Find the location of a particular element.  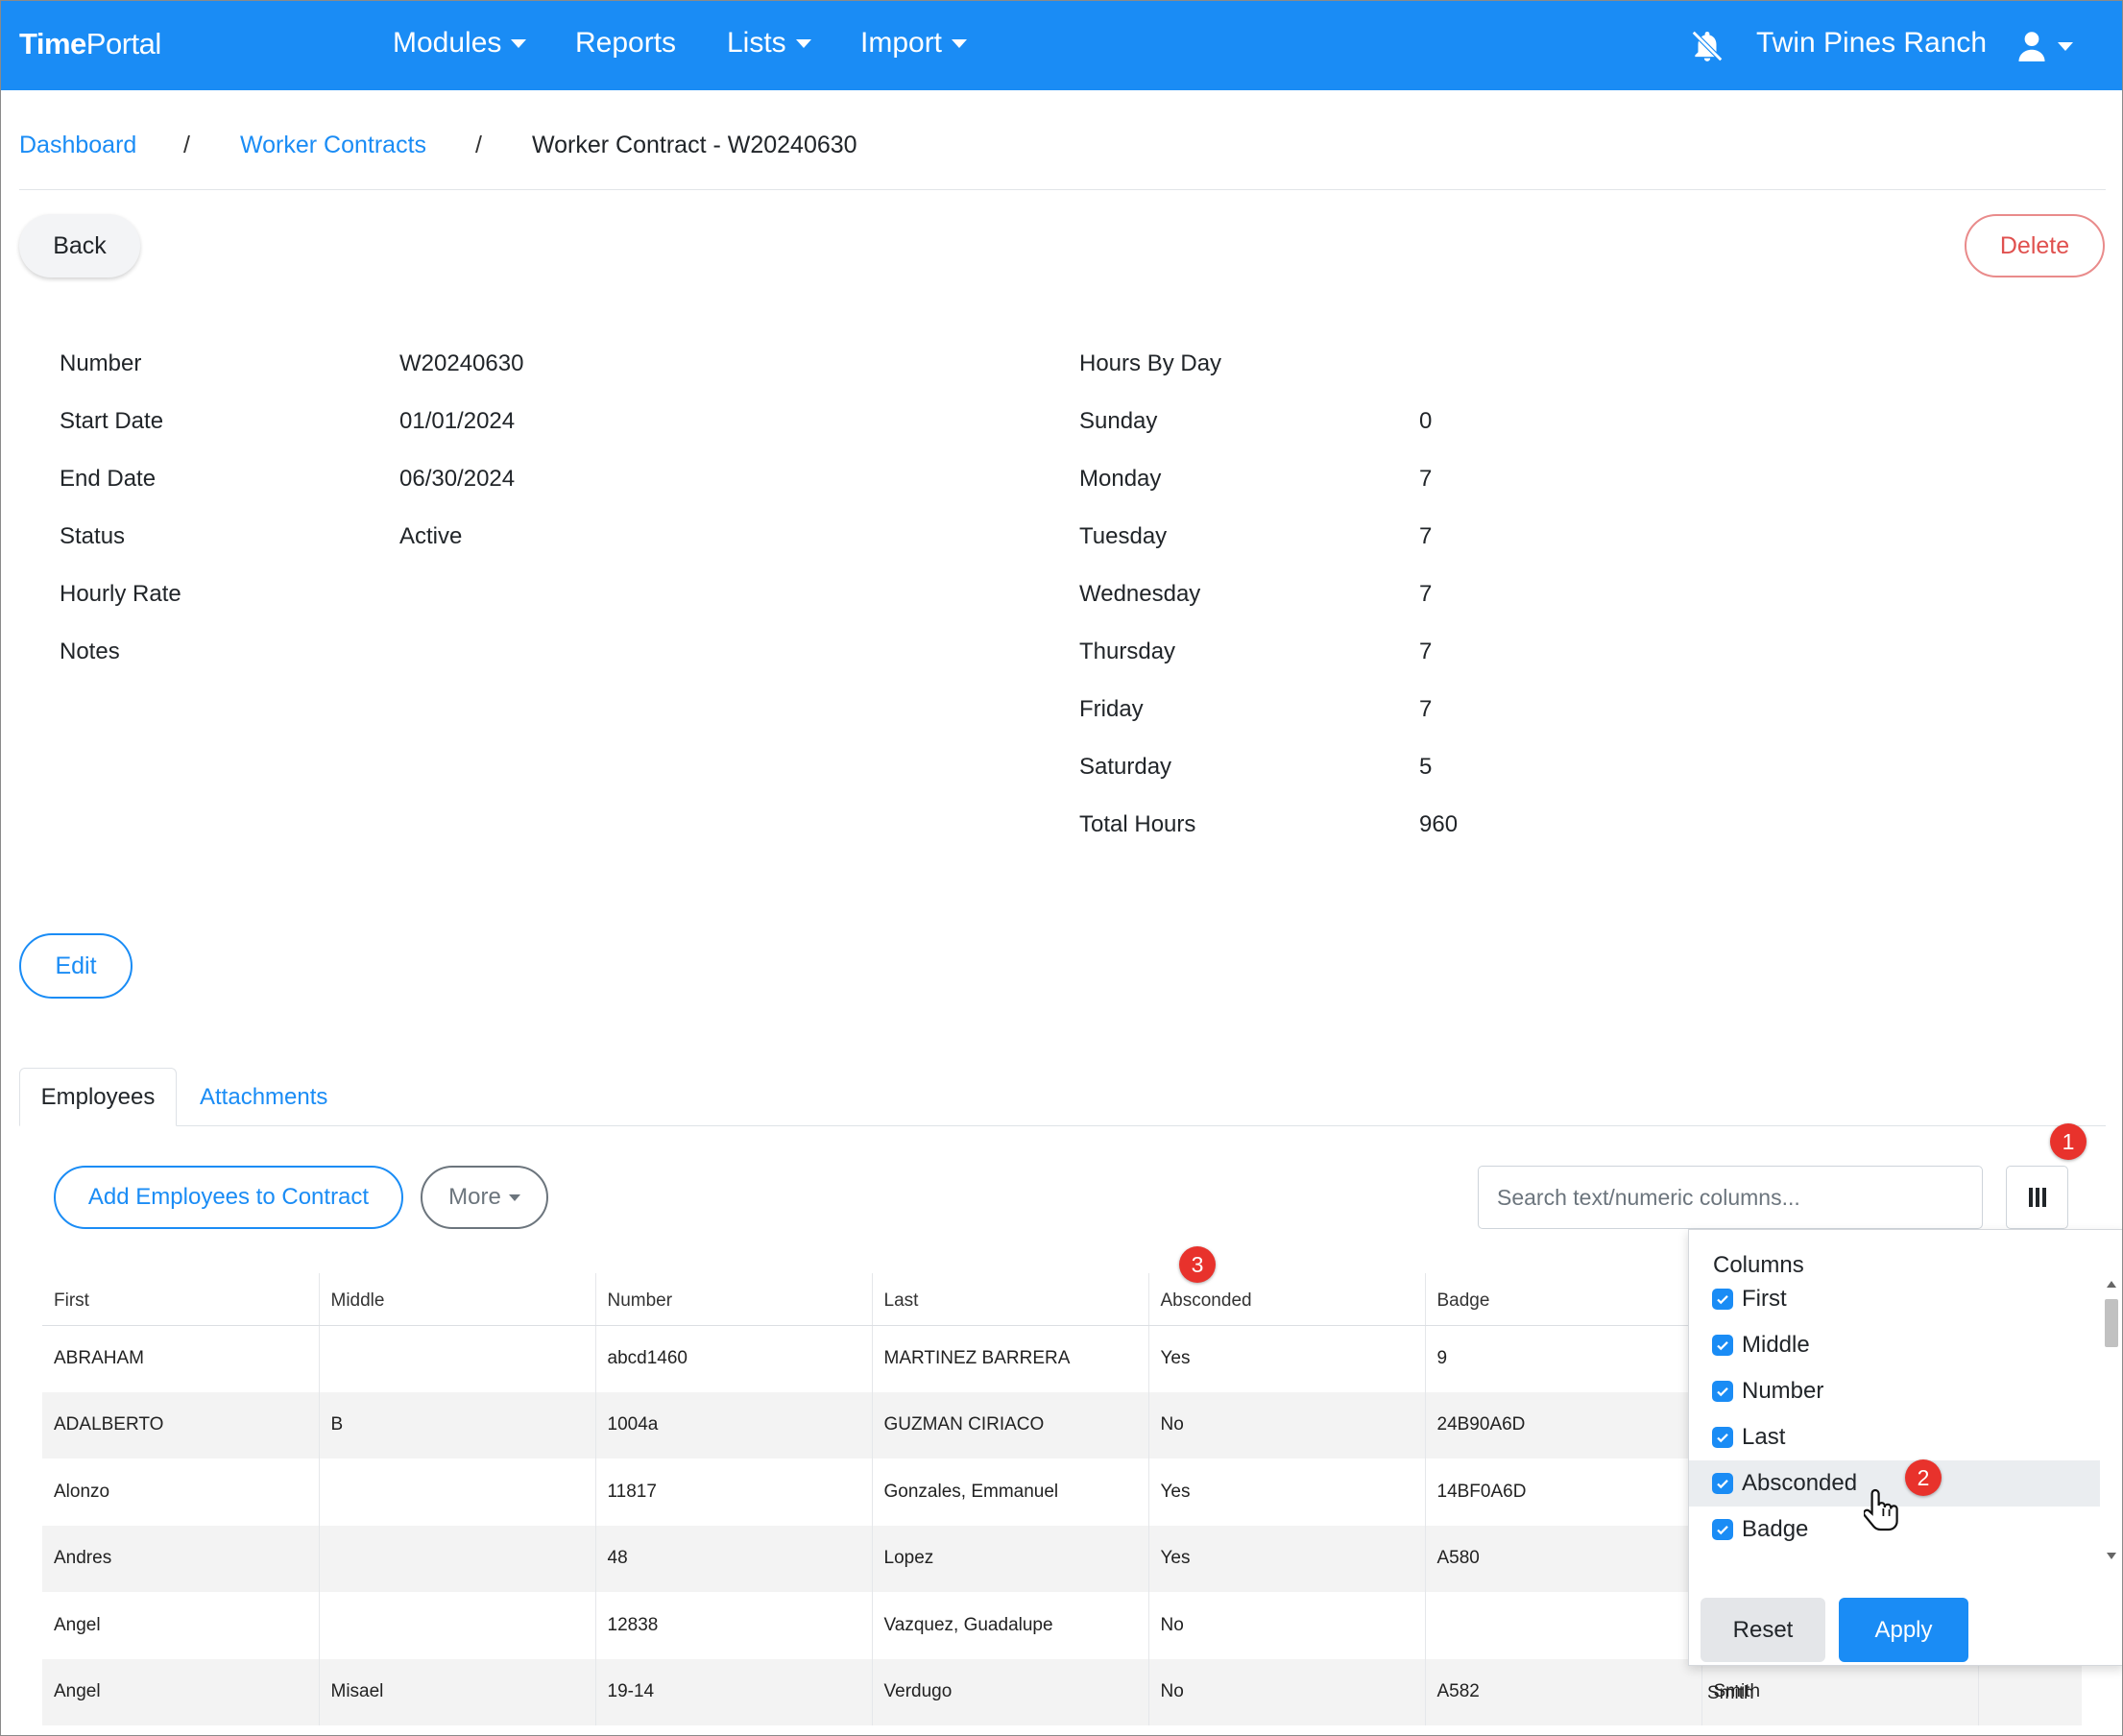

nav-lists: Lists is located at coordinates (769, 43).